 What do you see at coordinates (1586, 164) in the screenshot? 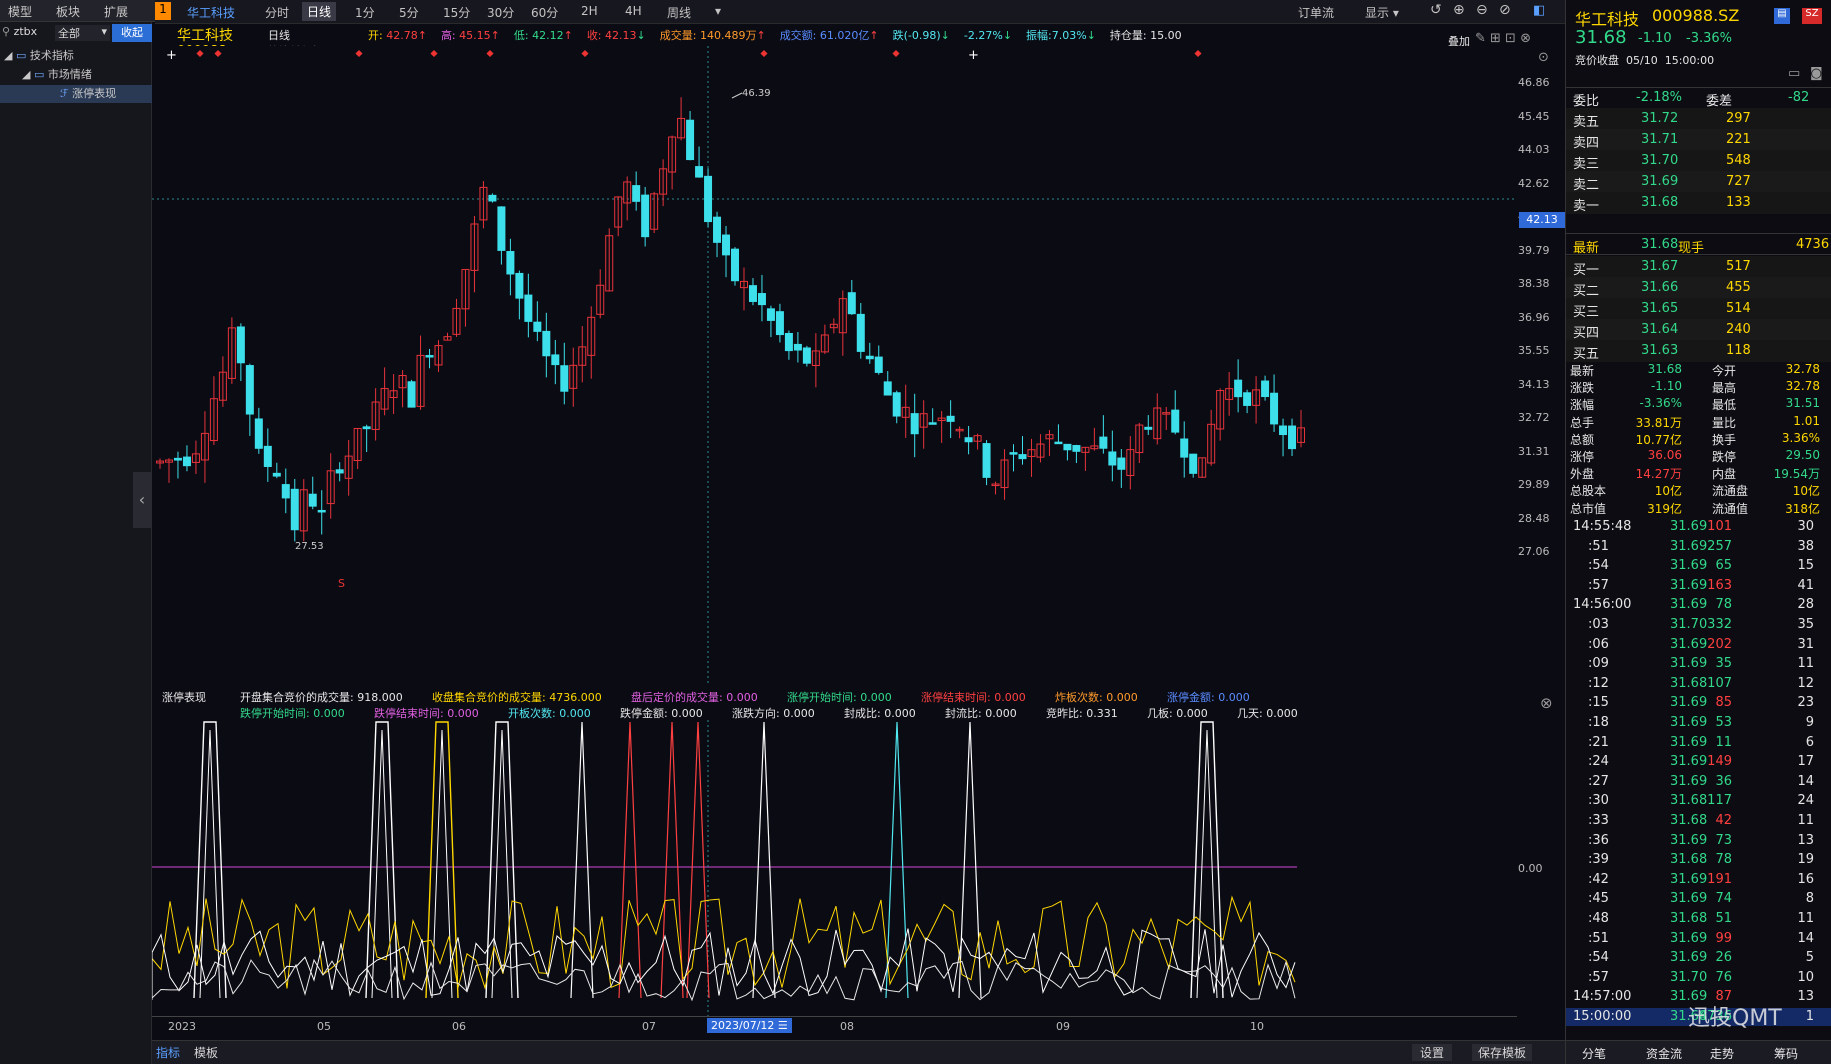
I see `ask-label: 卖三` at bounding box center [1586, 164].